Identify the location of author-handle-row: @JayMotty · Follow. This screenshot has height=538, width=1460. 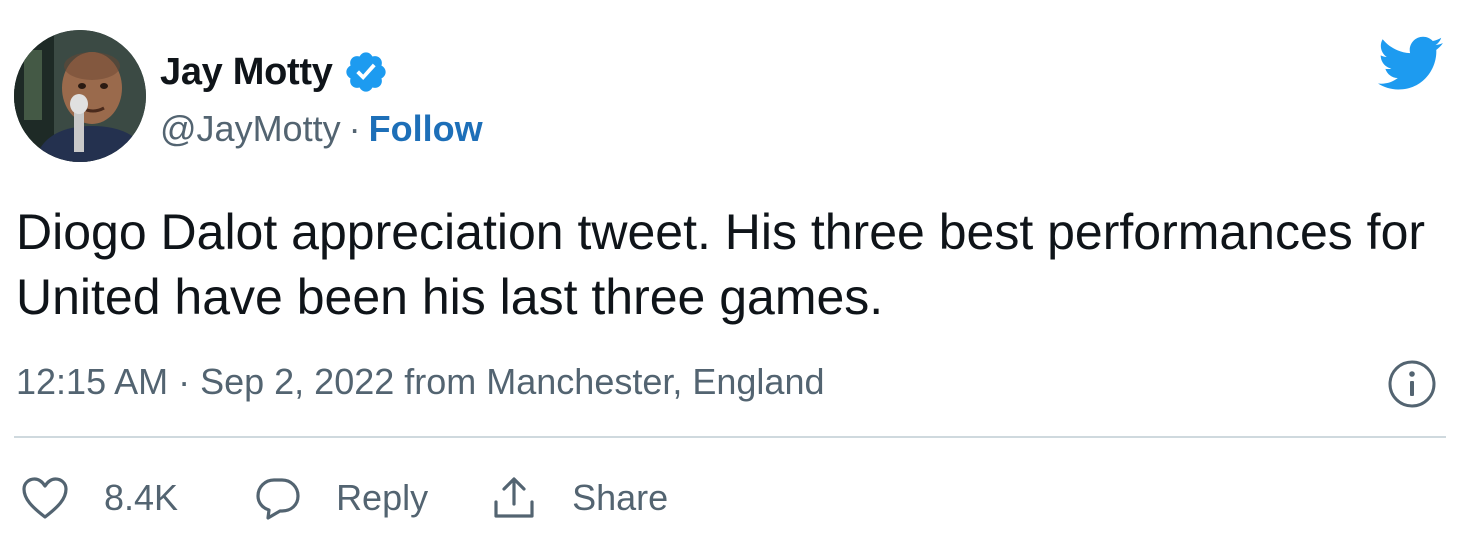
(321, 129).